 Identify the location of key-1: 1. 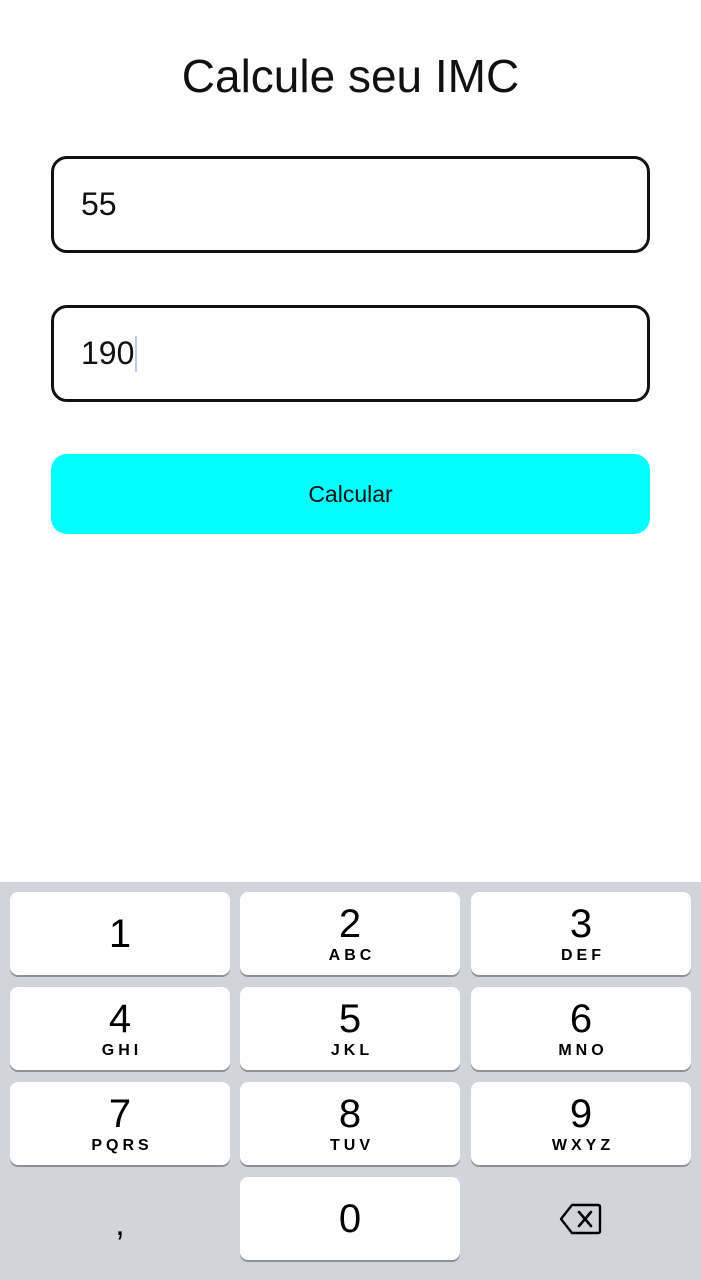
(120, 933).